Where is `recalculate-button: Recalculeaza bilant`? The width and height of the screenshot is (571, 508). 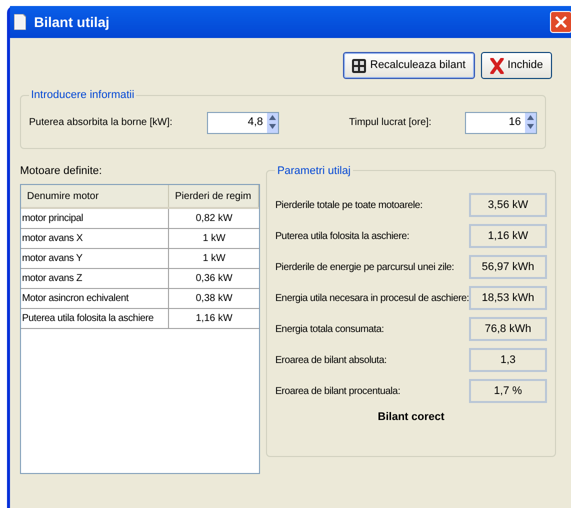 recalculate-button: Recalculeaza bilant is located at coordinates (409, 65).